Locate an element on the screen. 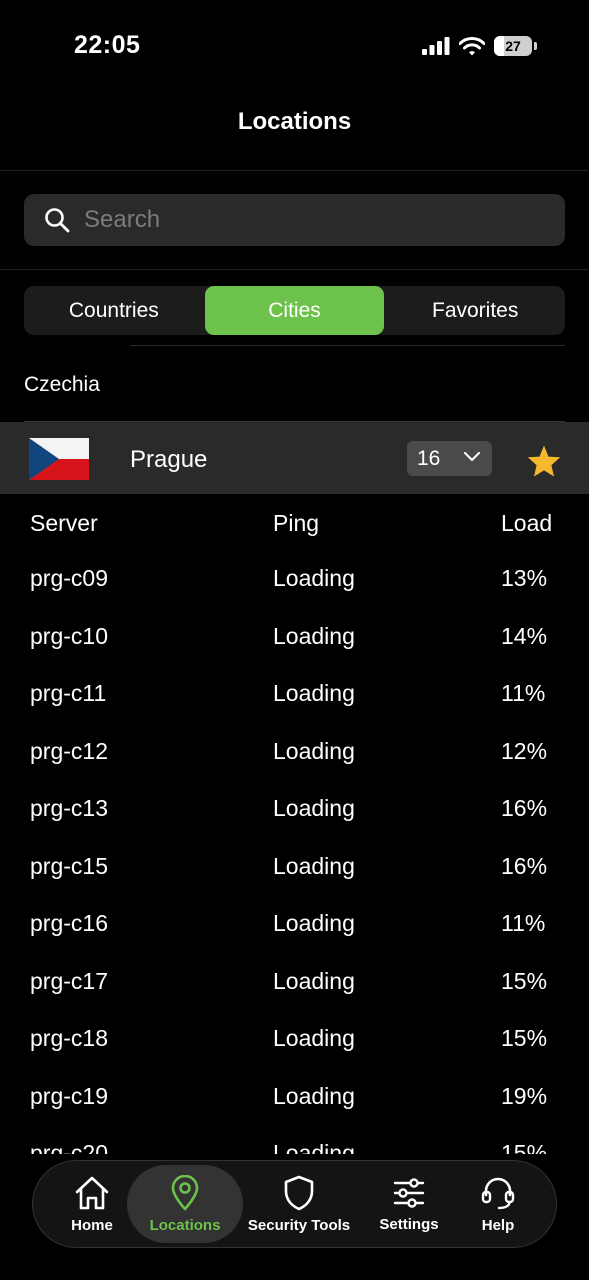  location-type-segmented-control: Countries Cities Favorites is located at coordinates (294, 310).